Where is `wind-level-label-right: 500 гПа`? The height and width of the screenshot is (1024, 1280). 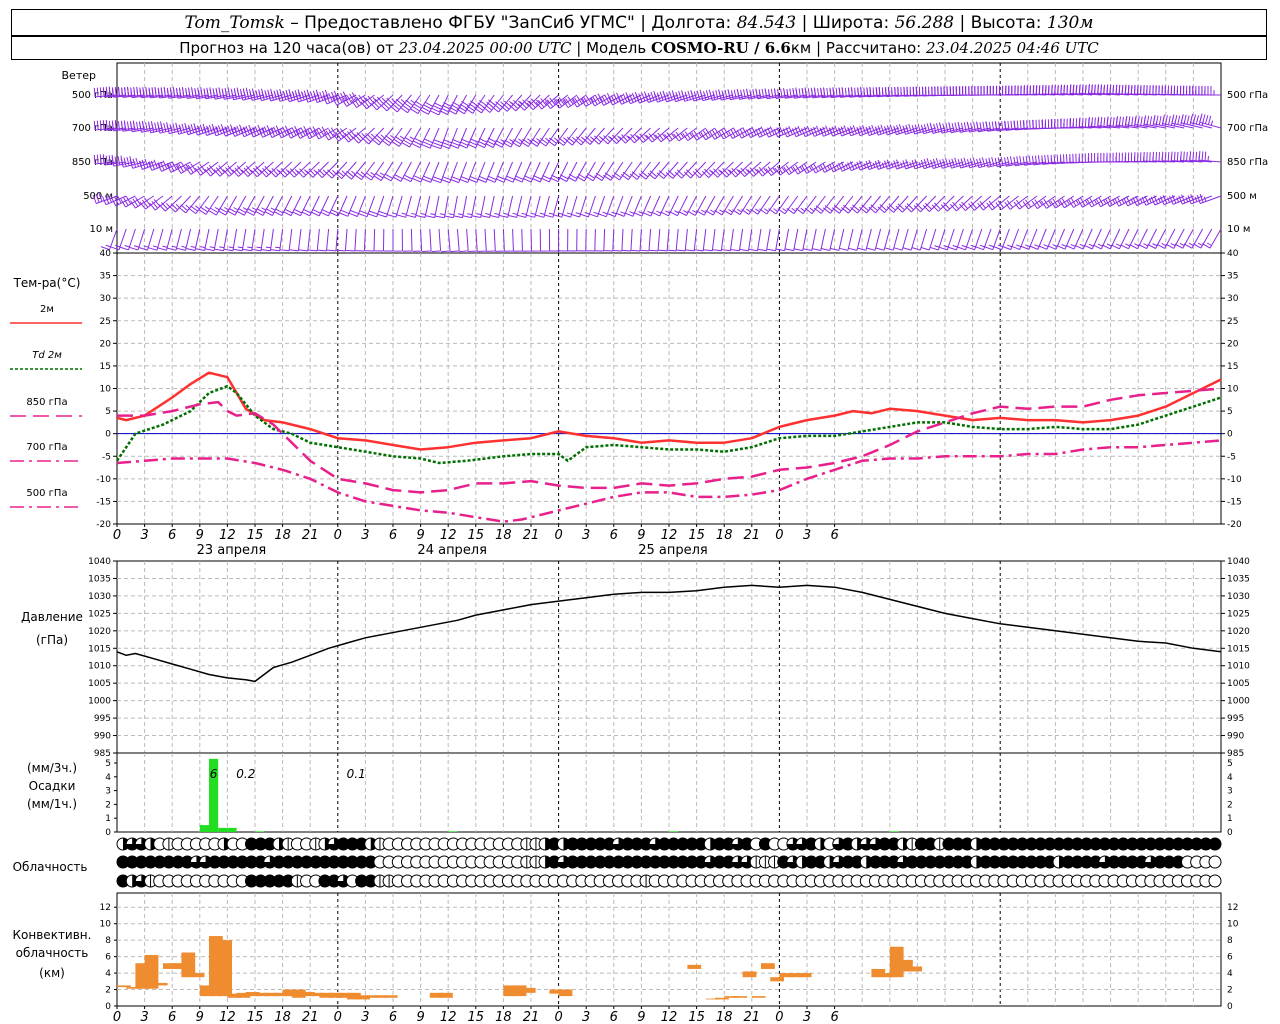 wind-level-label-right: 500 гПа is located at coordinates (1247, 95).